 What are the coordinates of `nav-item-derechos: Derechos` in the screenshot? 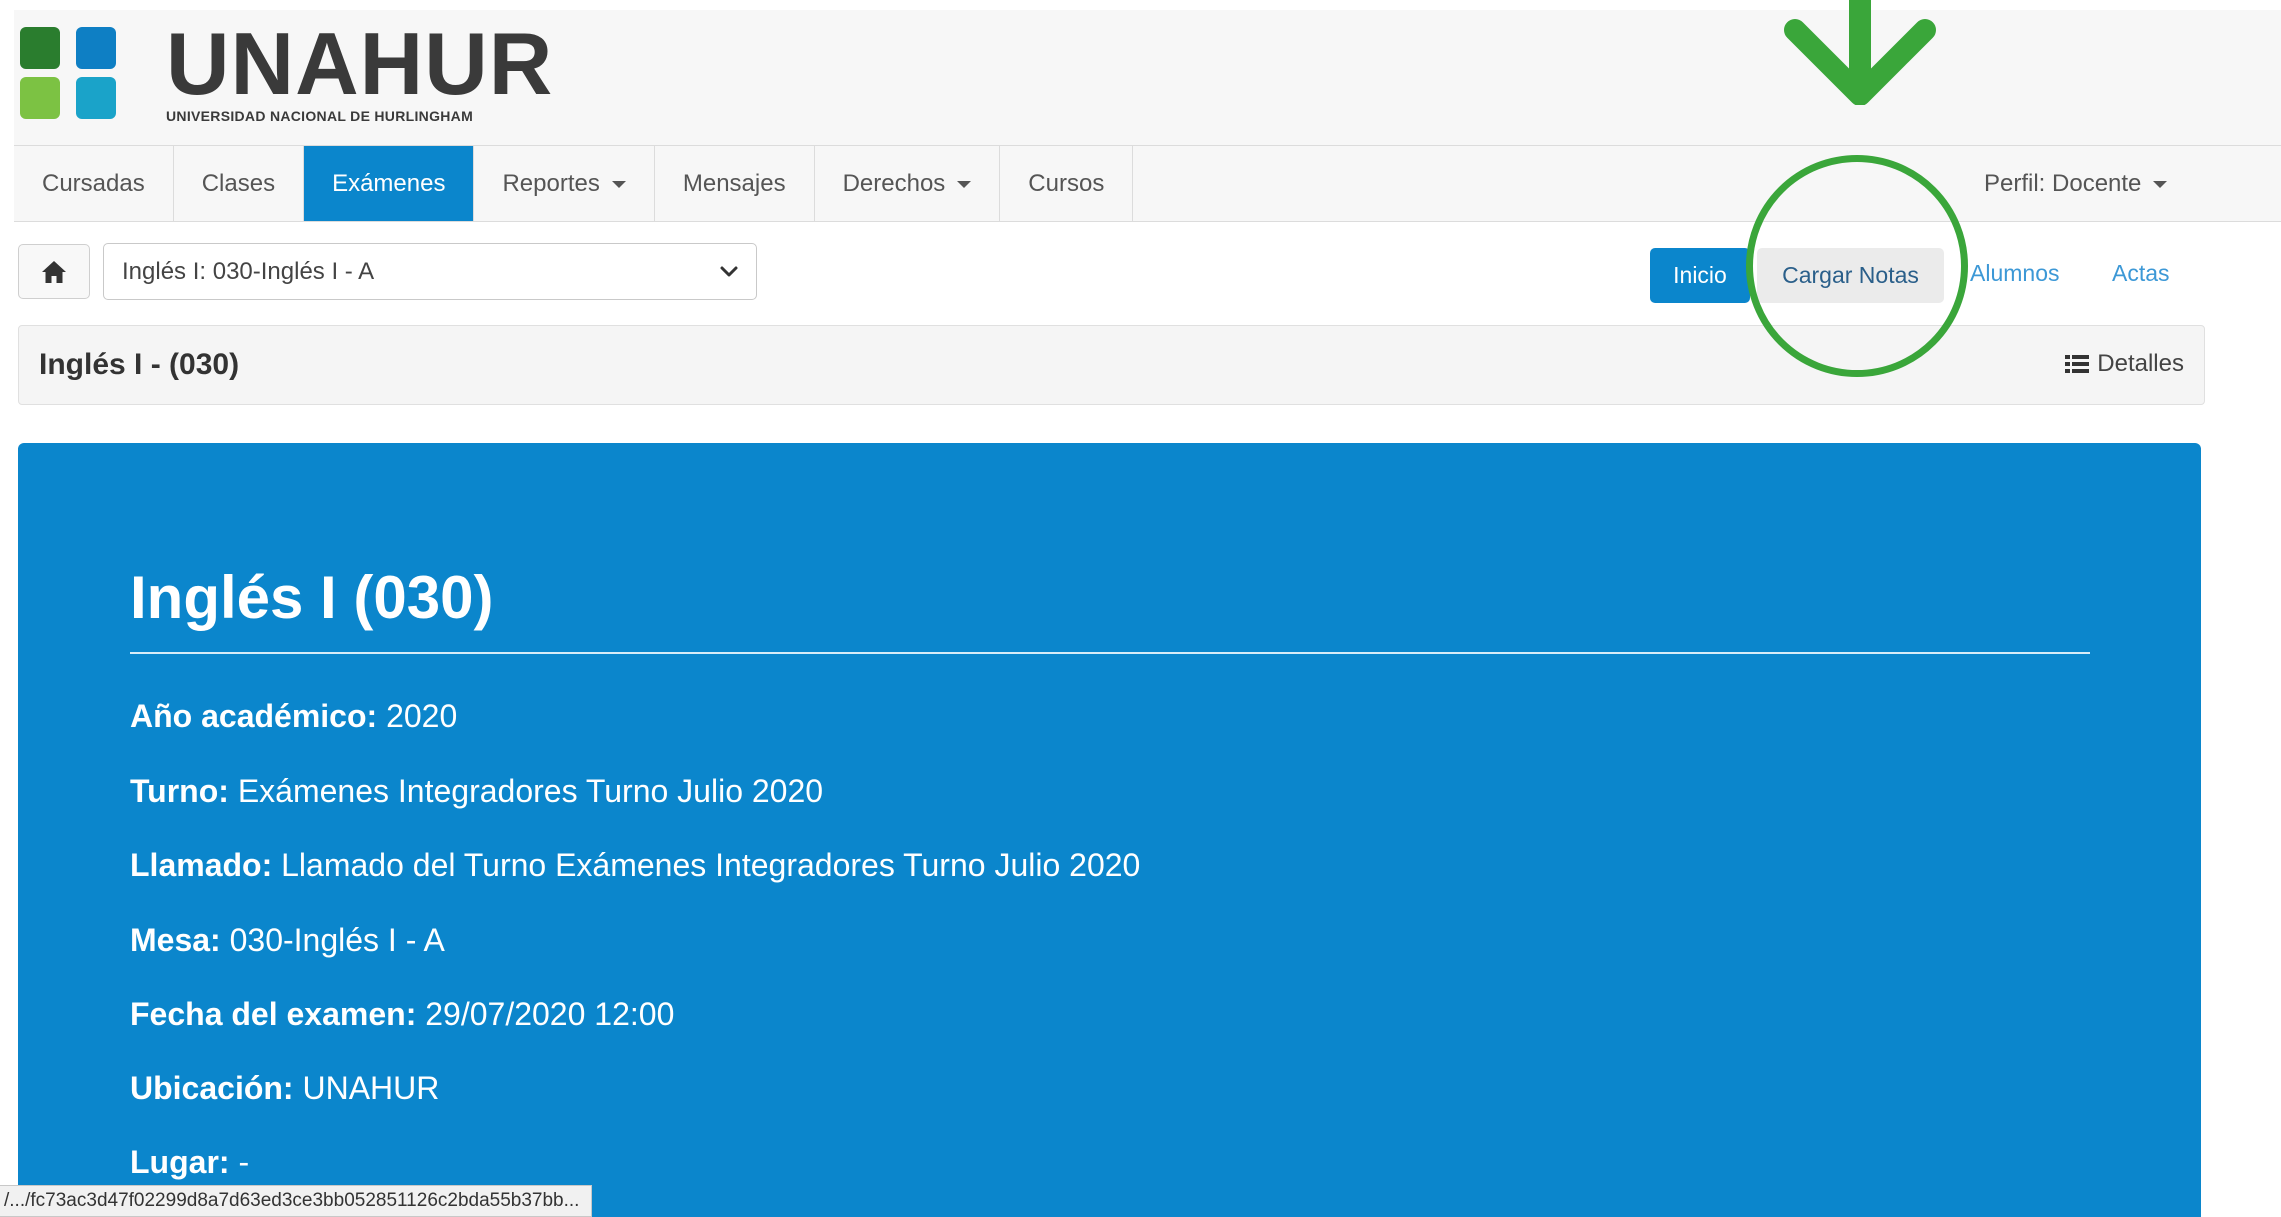 It's located at (908, 183).